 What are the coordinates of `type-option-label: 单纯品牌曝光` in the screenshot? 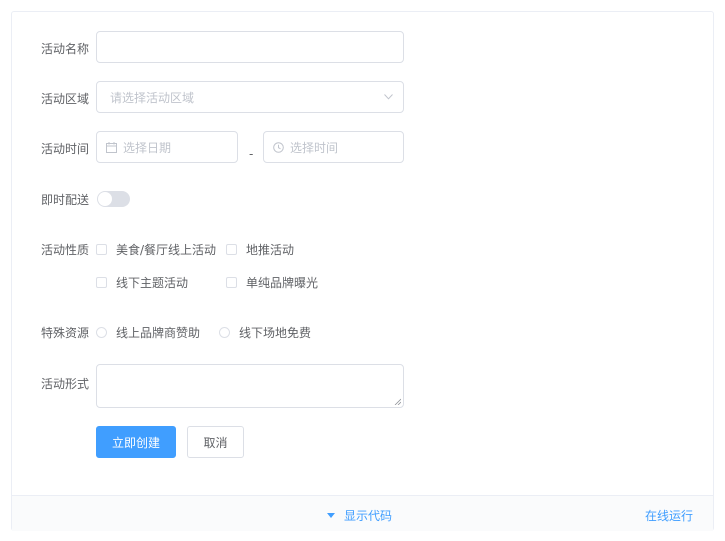 It's located at (282, 283).